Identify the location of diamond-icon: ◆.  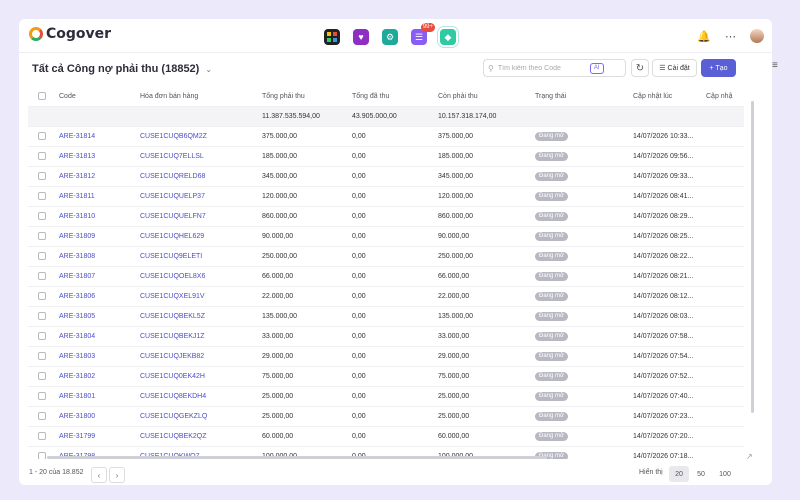
(448, 37).